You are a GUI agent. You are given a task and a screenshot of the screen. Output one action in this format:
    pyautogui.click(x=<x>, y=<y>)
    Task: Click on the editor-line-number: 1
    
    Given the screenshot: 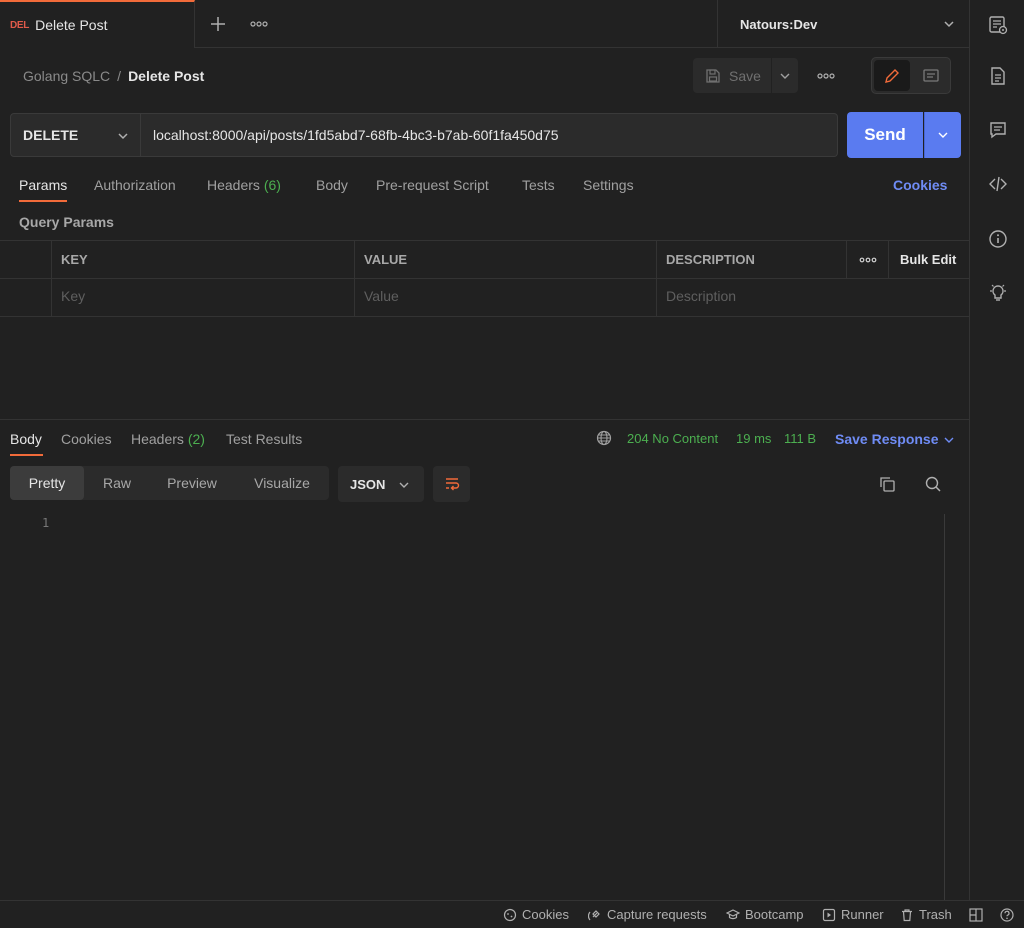 What is the action you would take?
    pyautogui.click(x=46, y=523)
    